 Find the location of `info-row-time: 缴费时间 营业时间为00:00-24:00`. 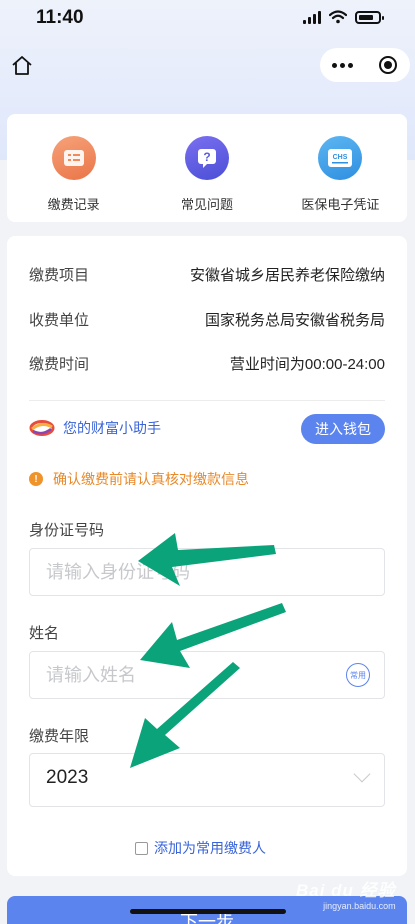

info-row-time: 缴费时间 营业时间为00:00-24:00 is located at coordinates (207, 363).